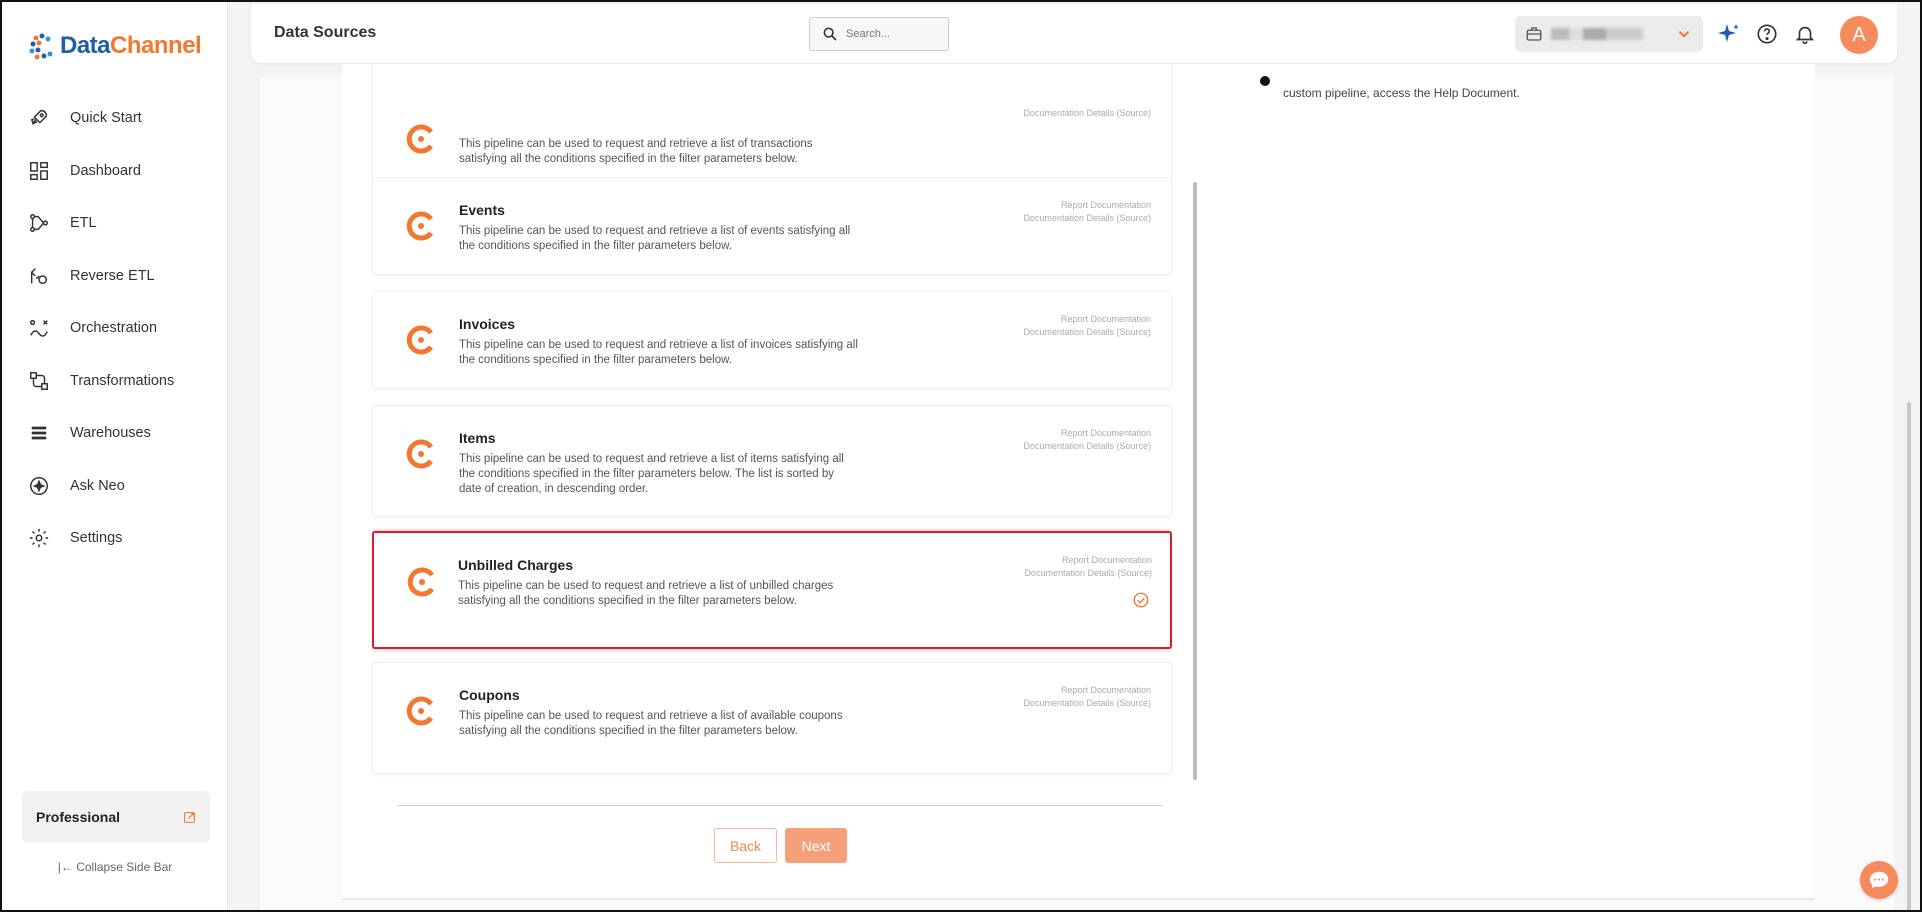 This screenshot has height=912, width=1922. What do you see at coordinates (78, 817) in the screenshot?
I see `plan-label: Professional` at bounding box center [78, 817].